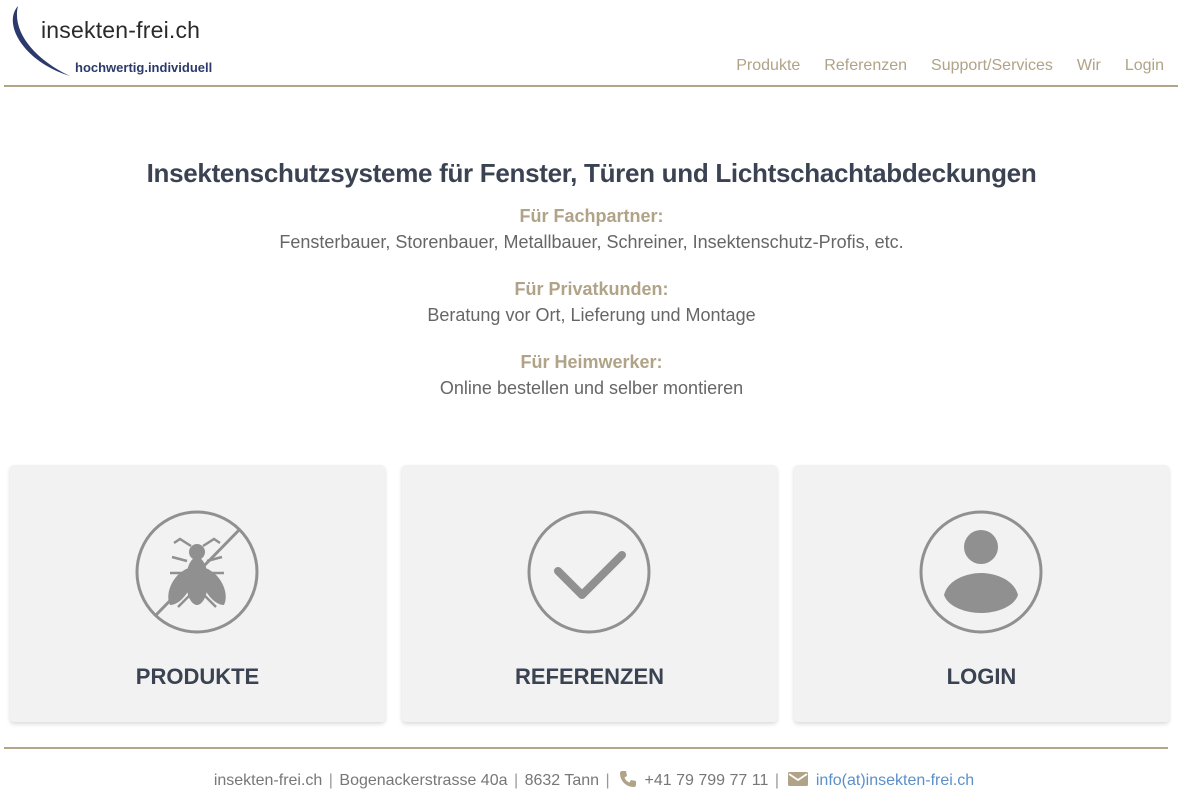  I want to click on nav-referenzen: Referenzen, so click(865, 66).